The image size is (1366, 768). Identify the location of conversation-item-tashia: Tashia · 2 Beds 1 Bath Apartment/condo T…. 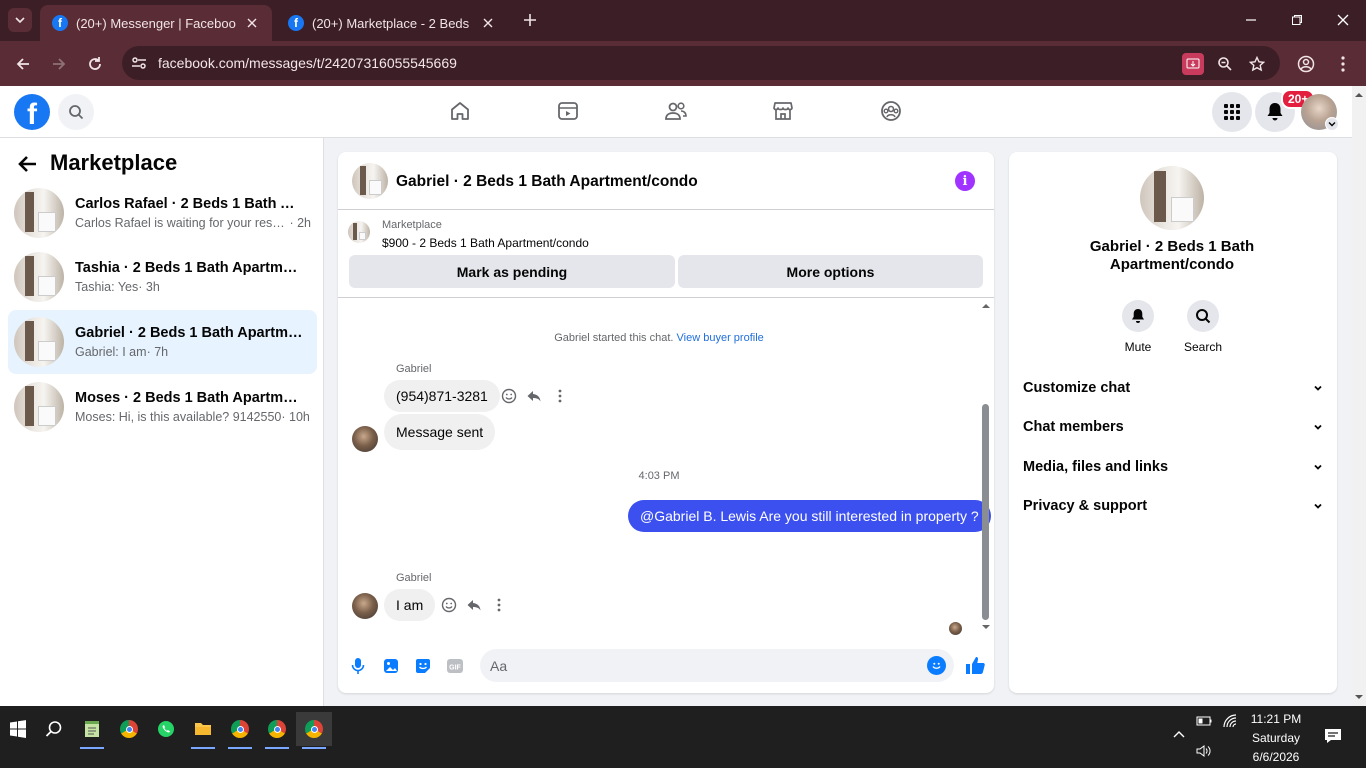
(162, 277).